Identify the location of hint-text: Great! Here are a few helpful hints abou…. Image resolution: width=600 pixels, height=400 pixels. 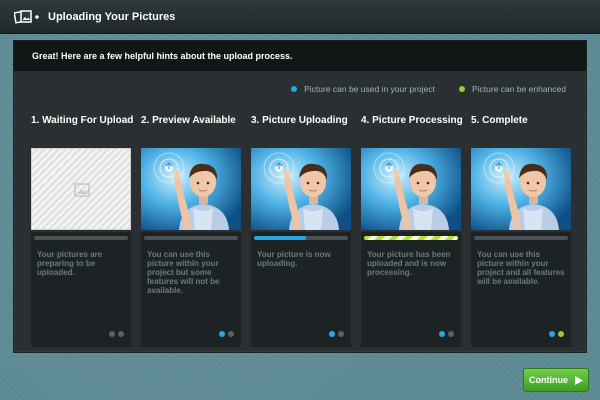
(162, 56).